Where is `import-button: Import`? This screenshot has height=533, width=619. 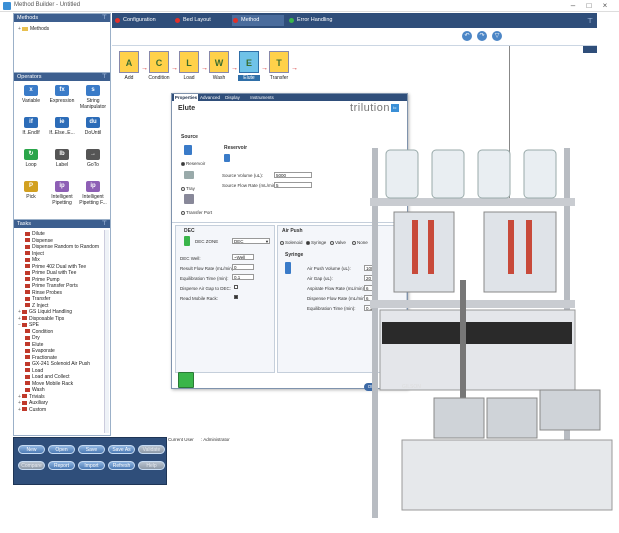 import-button: Import is located at coordinates (91, 465).